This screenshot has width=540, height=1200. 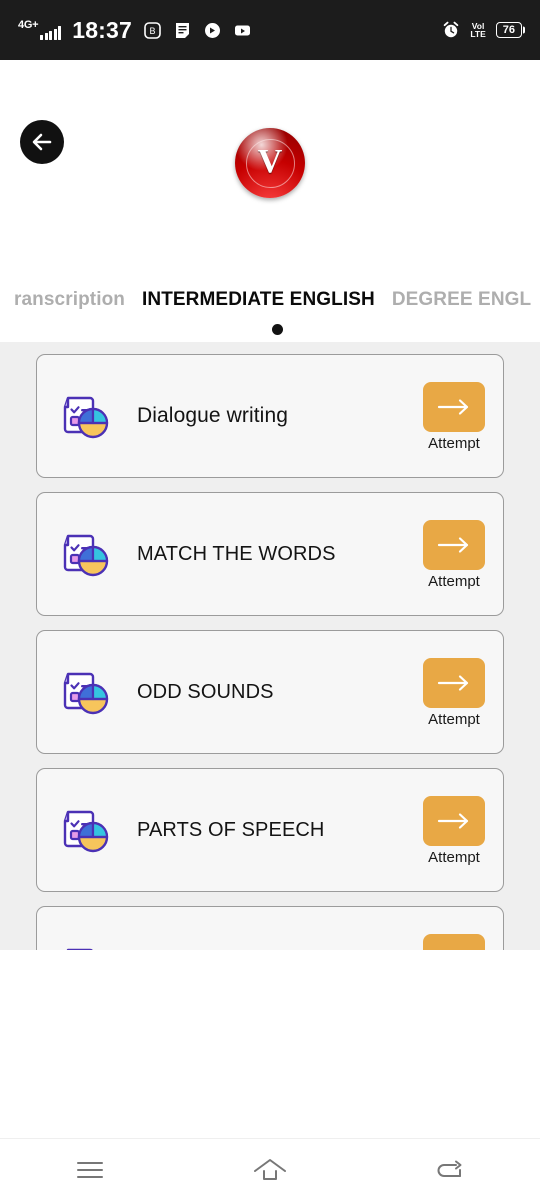 What do you see at coordinates (277, 329) in the screenshot?
I see `active-tab-indicator` at bounding box center [277, 329].